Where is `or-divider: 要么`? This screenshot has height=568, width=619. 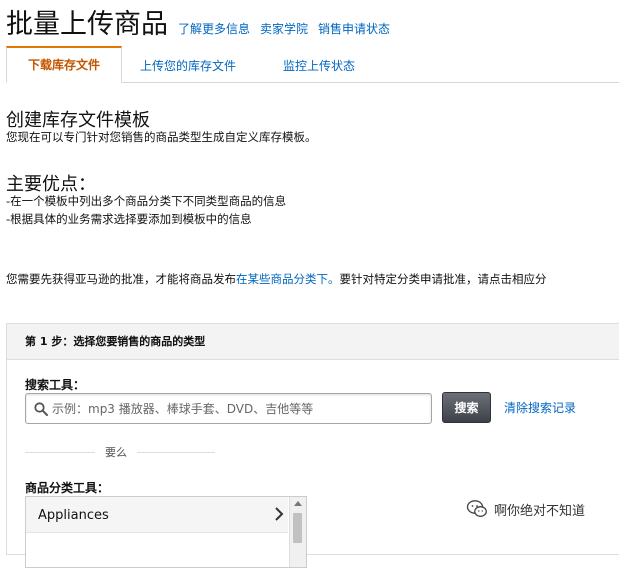 or-divider: 要么 is located at coordinates (120, 452).